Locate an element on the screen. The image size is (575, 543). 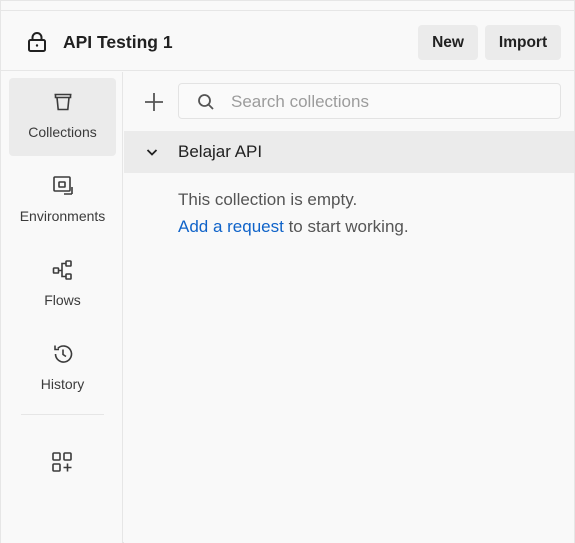
empty-hint: Add a request to start working. is located at coordinates (293, 226).